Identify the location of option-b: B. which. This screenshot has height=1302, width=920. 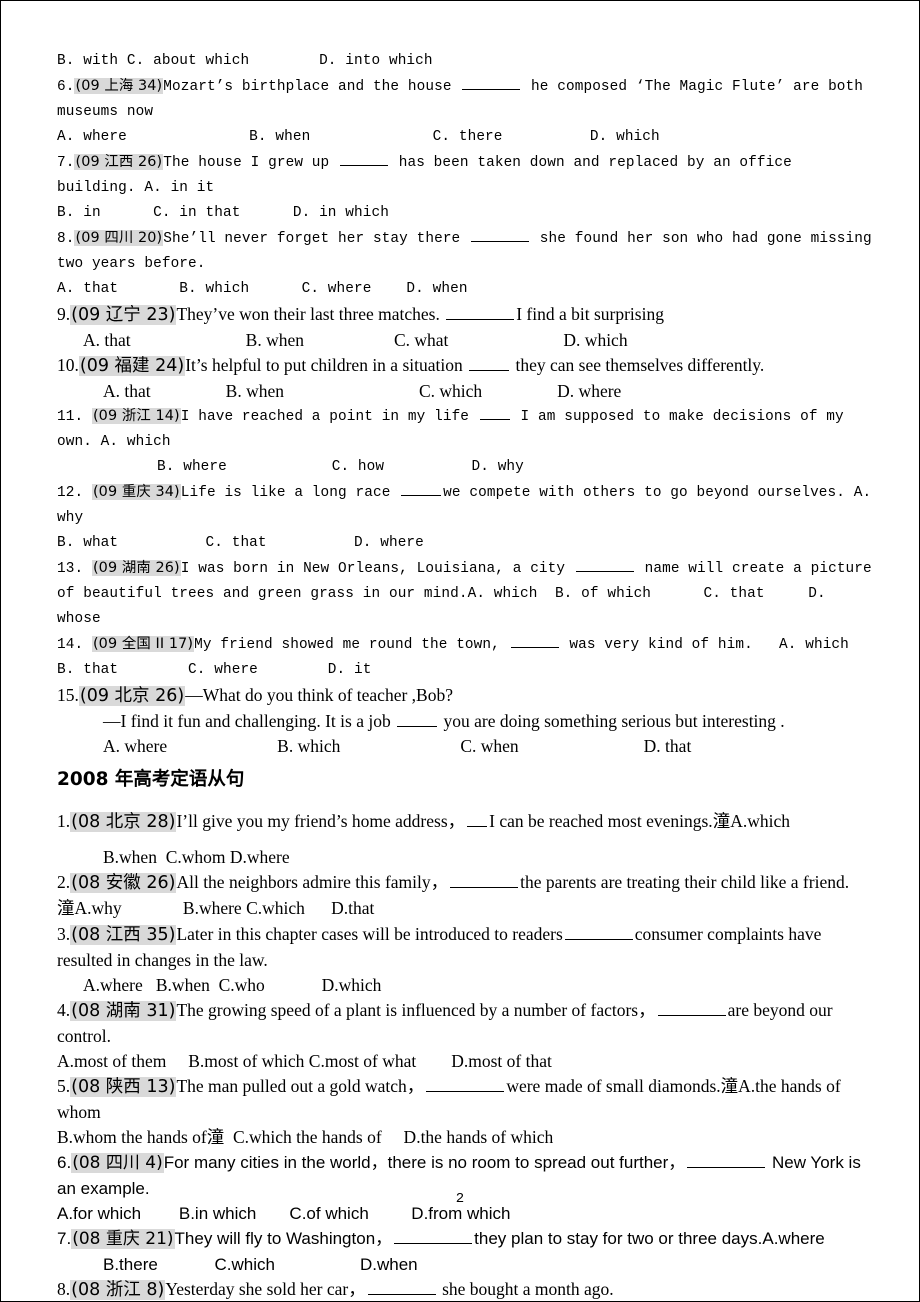
(308, 746).